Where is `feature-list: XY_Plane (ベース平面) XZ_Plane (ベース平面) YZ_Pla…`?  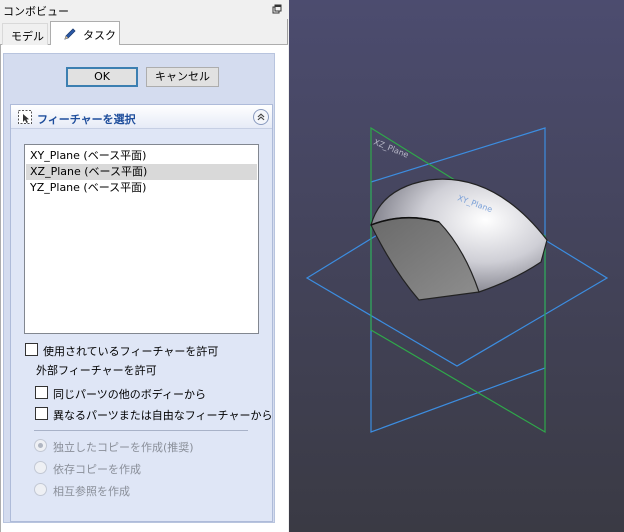 feature-list: XY_Plane (ベース平面) XZ_Plane (ベース平面) YZ_Pla… is located at coordinates (141, 239).